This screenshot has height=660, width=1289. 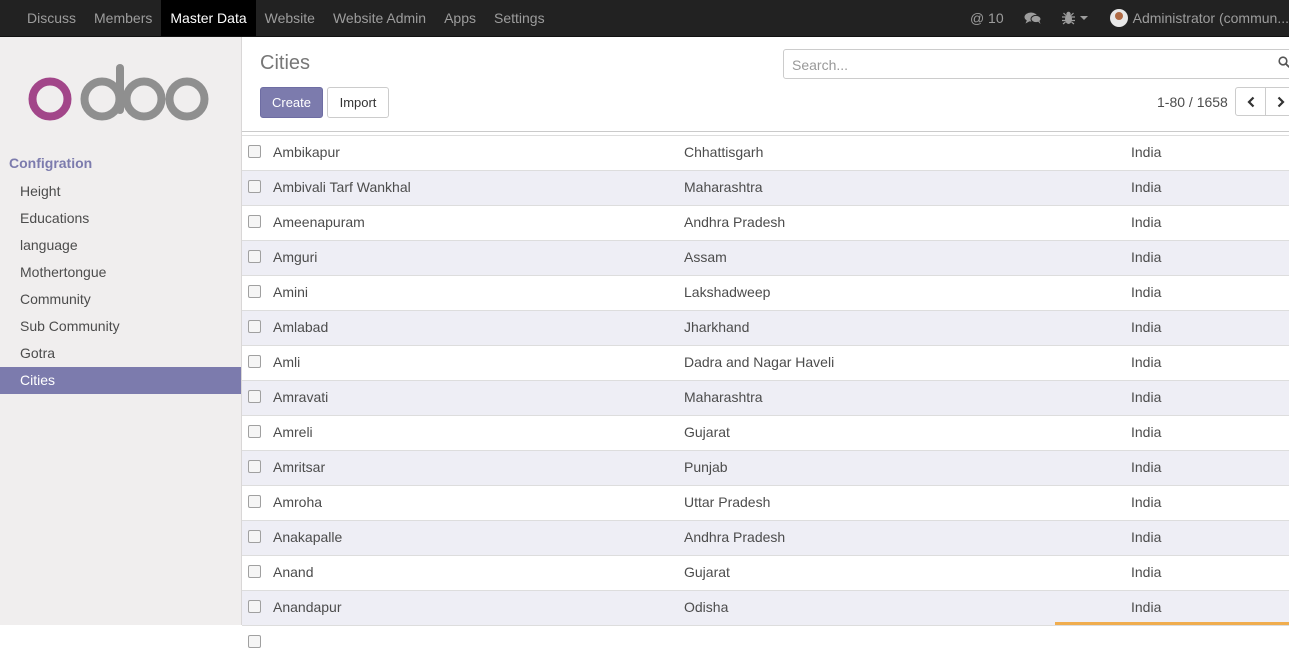 What do you see at coordinates (290, 18) in the screenshot?
I see `menu-website: Website` at bounding box center [290, 18].